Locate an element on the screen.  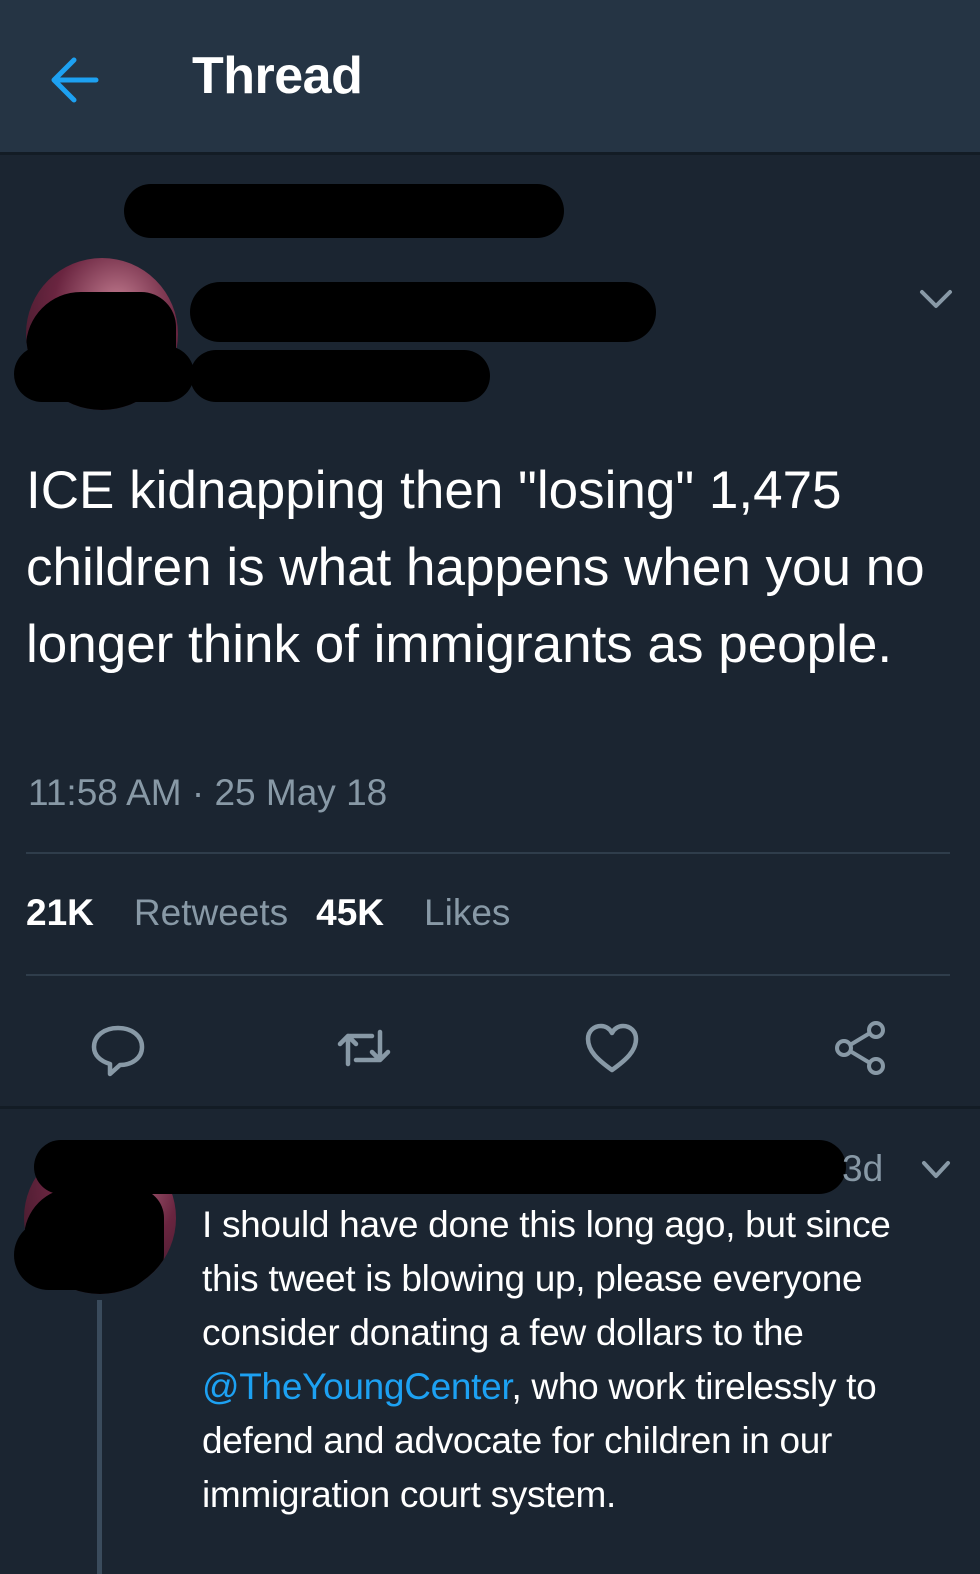
retweet-button is located at coordinates (364, 1048).